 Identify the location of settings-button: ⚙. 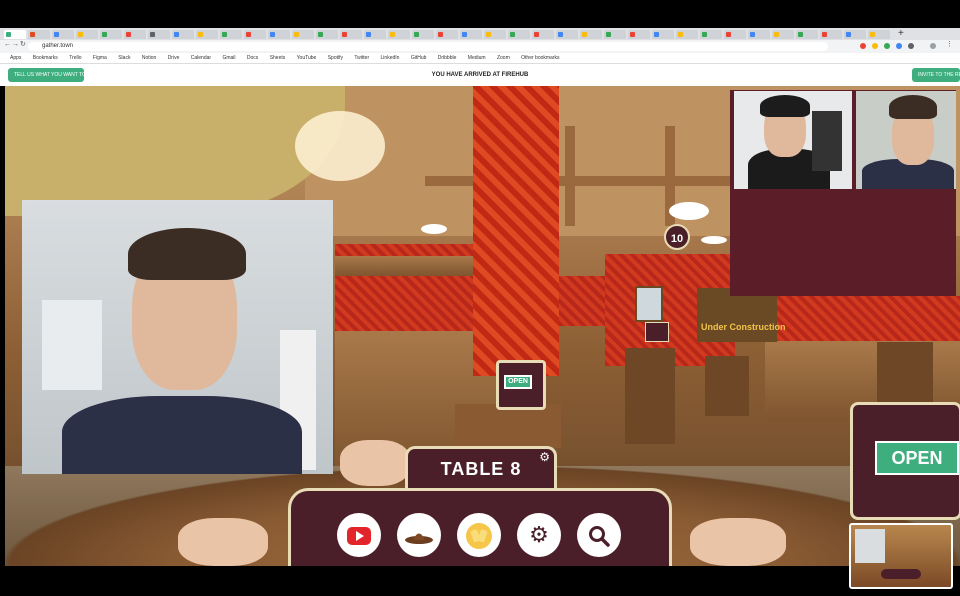
(539, 535).